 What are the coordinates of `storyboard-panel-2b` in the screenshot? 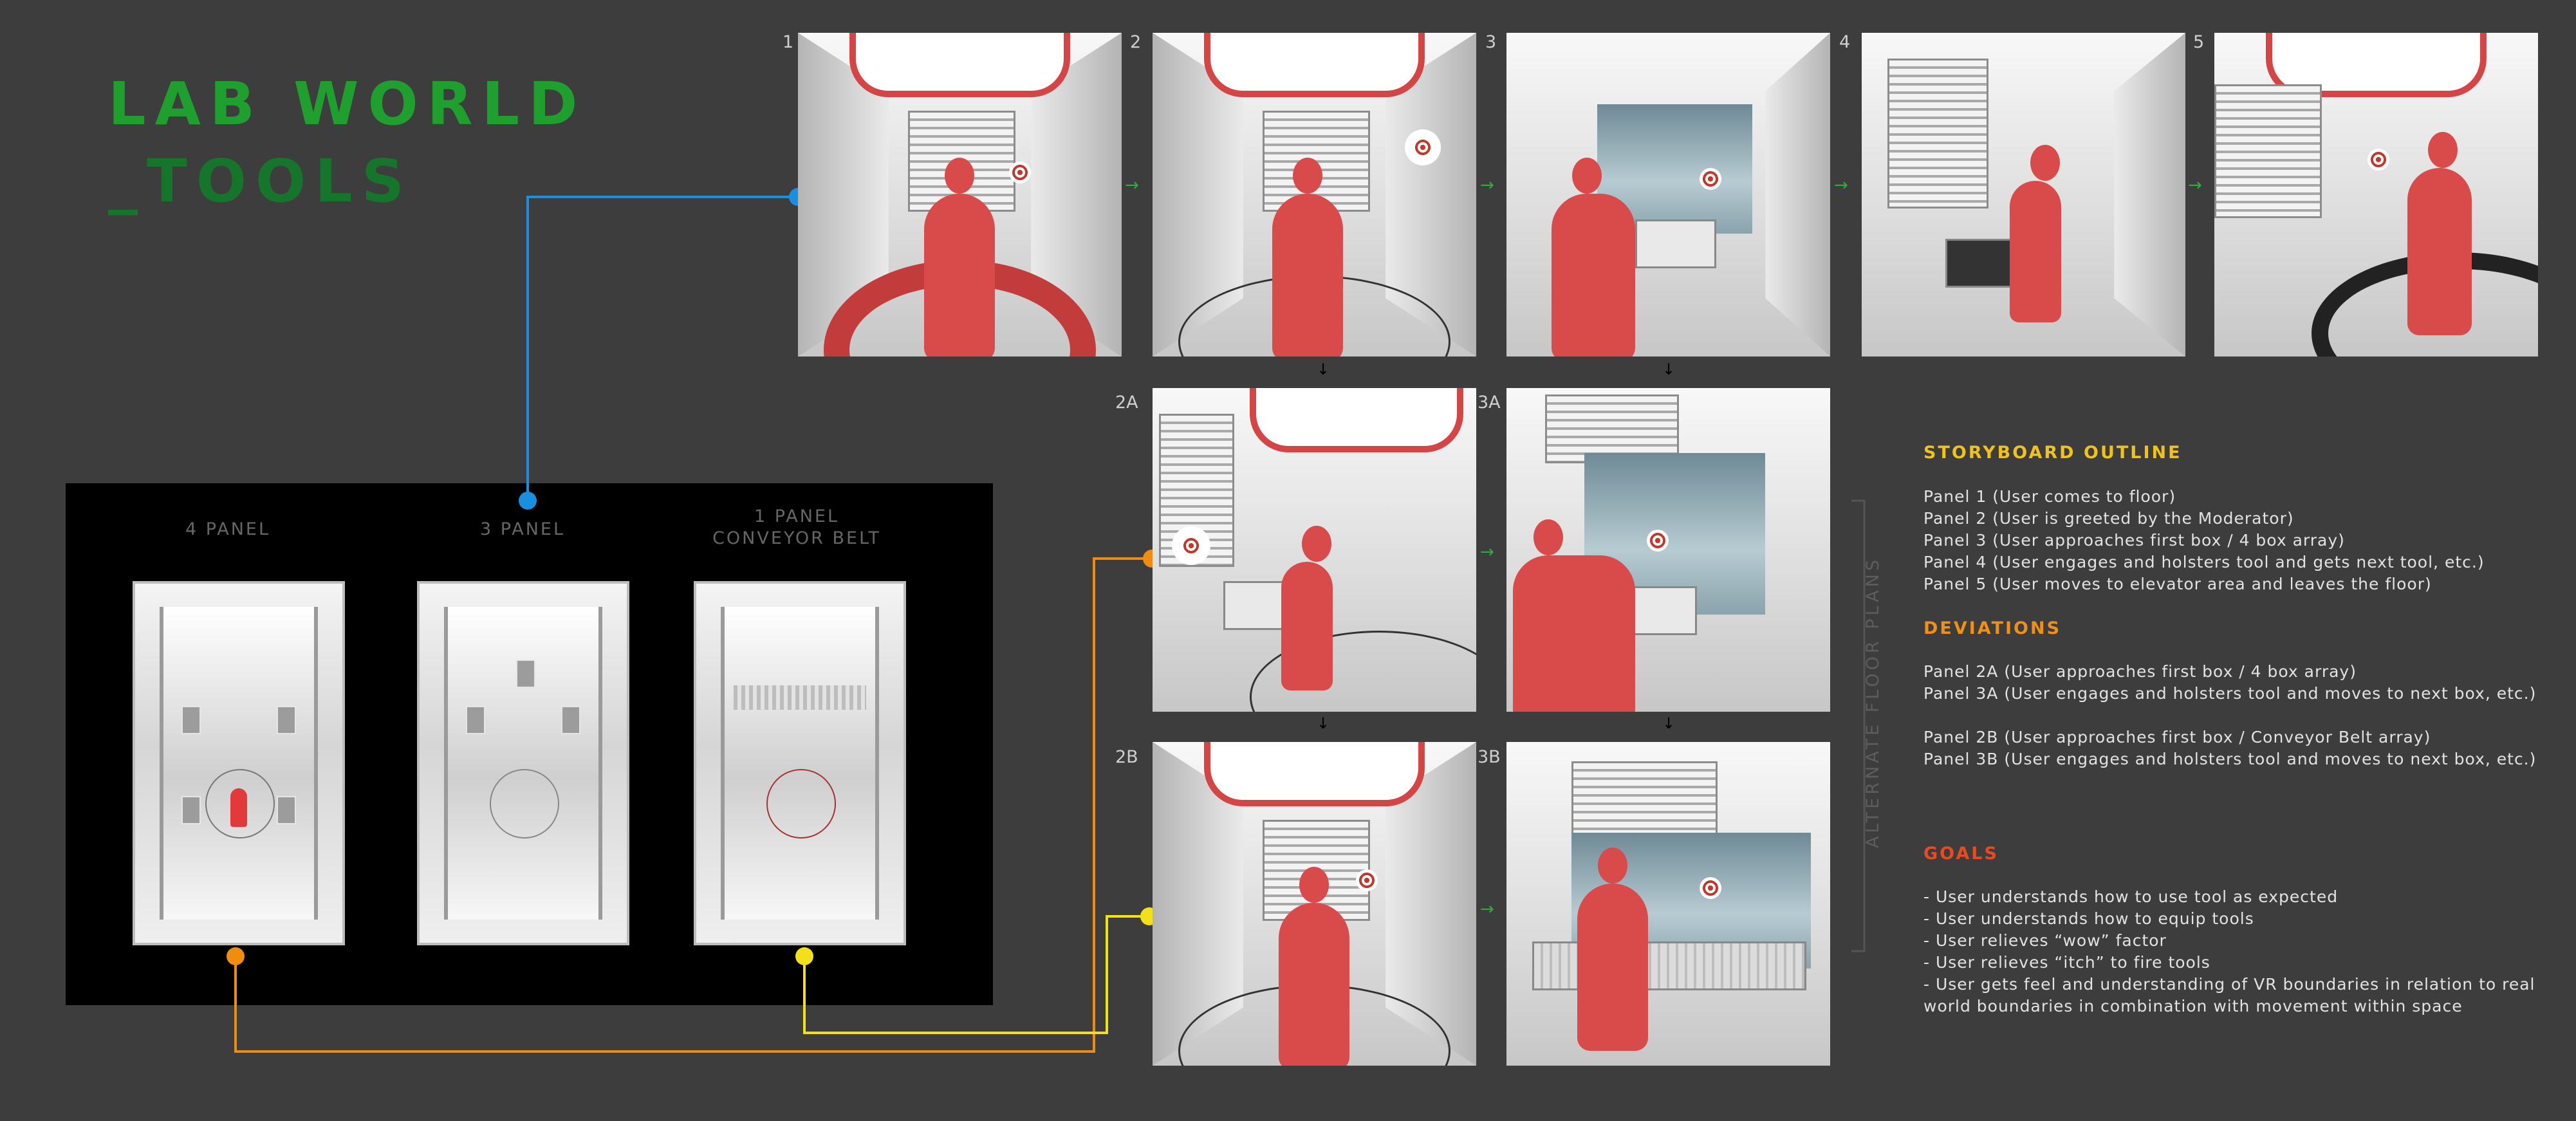 It's located at (1314, 904).